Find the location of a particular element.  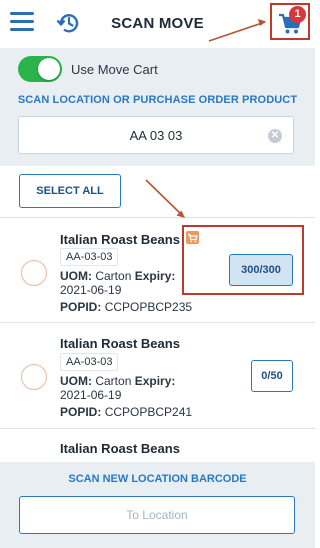

move-cart-toggle is located at coordinates (40, 69).